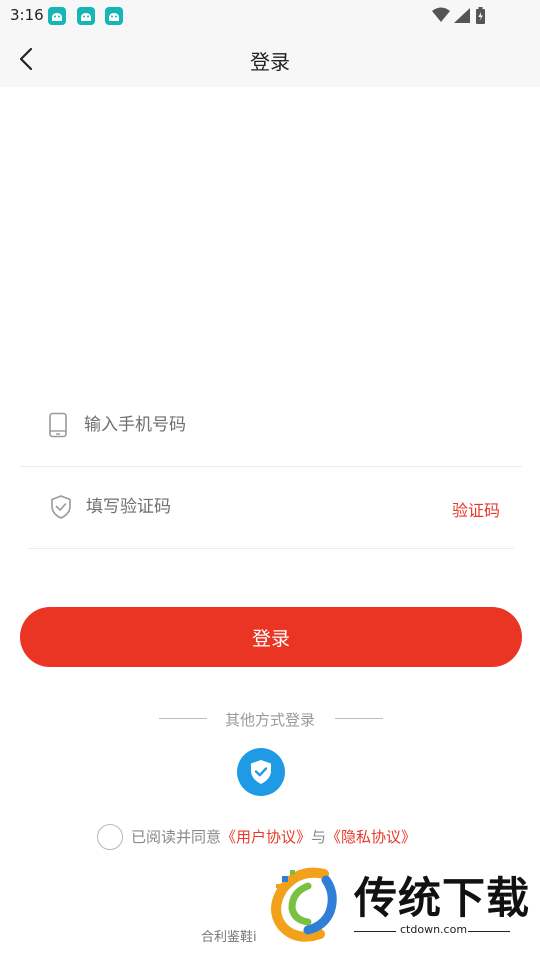 Image resolution: width=540 pixels, height=960 pixels. I want to click on app-header: 登录, so click(270, 59).